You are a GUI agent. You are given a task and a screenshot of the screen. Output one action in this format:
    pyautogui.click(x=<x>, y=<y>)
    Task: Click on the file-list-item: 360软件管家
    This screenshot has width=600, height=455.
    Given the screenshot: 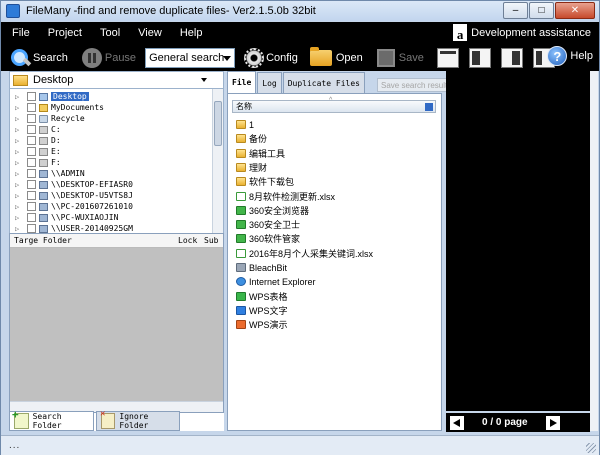 What is the action you would take?
    pyautogui.click(x=268, y=238)
    